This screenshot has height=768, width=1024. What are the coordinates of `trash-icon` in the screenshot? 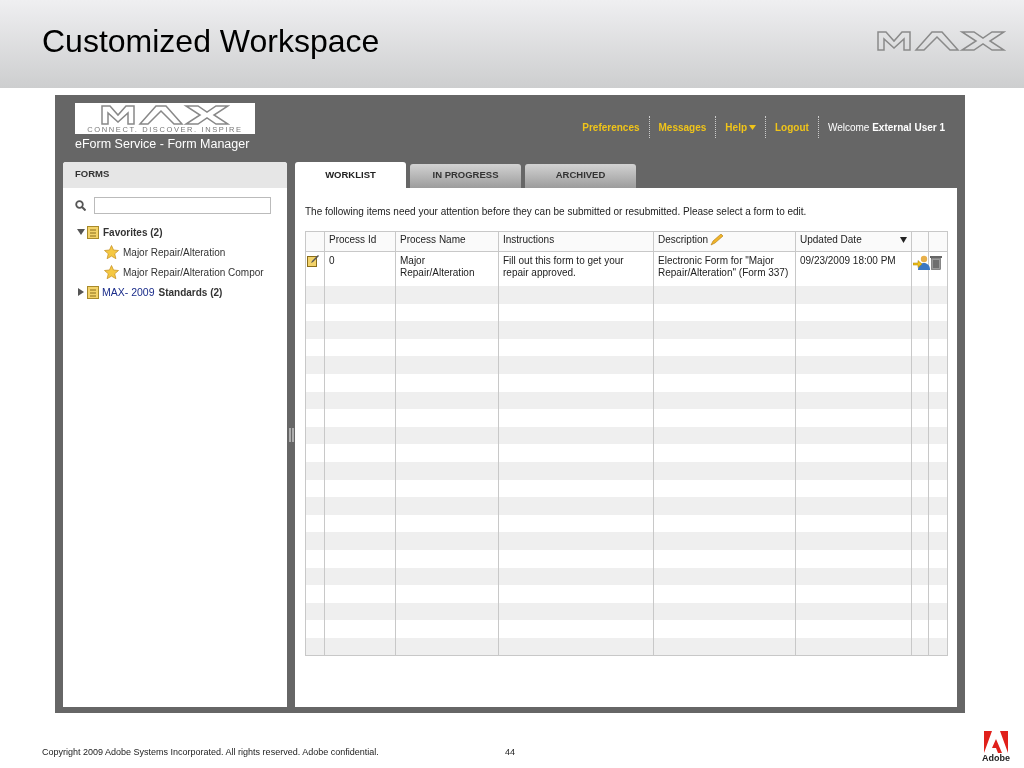 It's located at (936, 262).